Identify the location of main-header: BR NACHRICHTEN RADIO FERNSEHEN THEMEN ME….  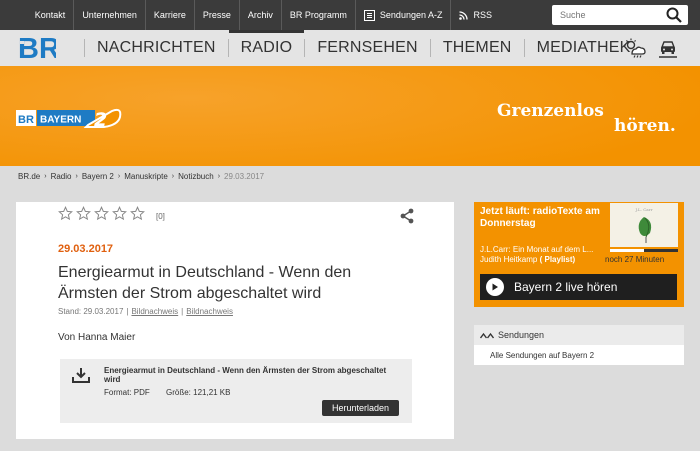
(350, 48).